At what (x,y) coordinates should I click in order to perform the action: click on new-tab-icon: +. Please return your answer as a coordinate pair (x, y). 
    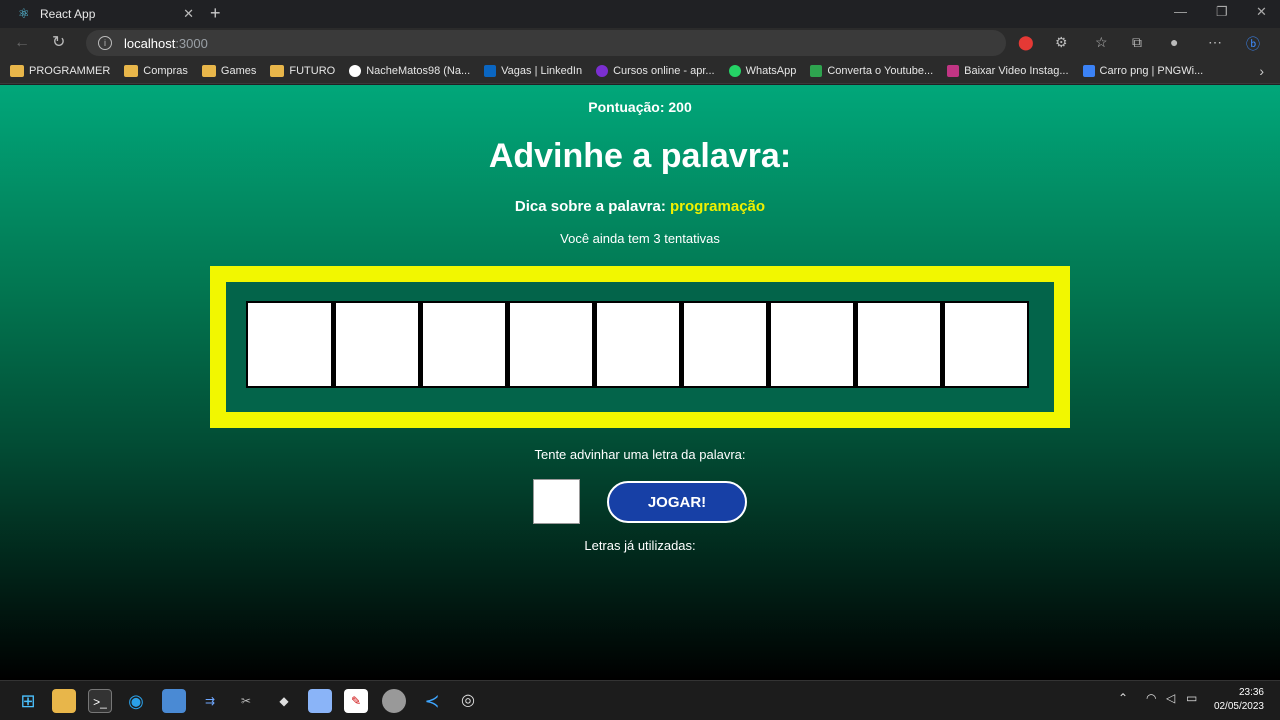
    Looking at the image, I should click on (215, 13).